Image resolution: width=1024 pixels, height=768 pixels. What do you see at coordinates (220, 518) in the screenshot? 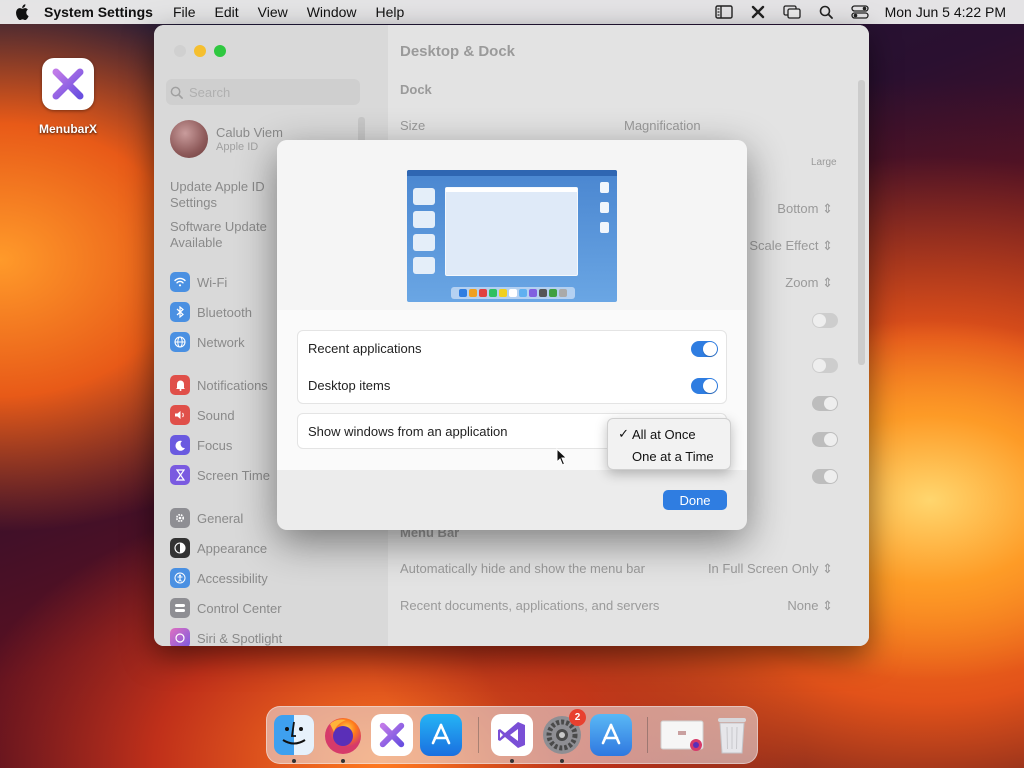
I see `sidebar-item-label: General` at bounding box center [220, 518].